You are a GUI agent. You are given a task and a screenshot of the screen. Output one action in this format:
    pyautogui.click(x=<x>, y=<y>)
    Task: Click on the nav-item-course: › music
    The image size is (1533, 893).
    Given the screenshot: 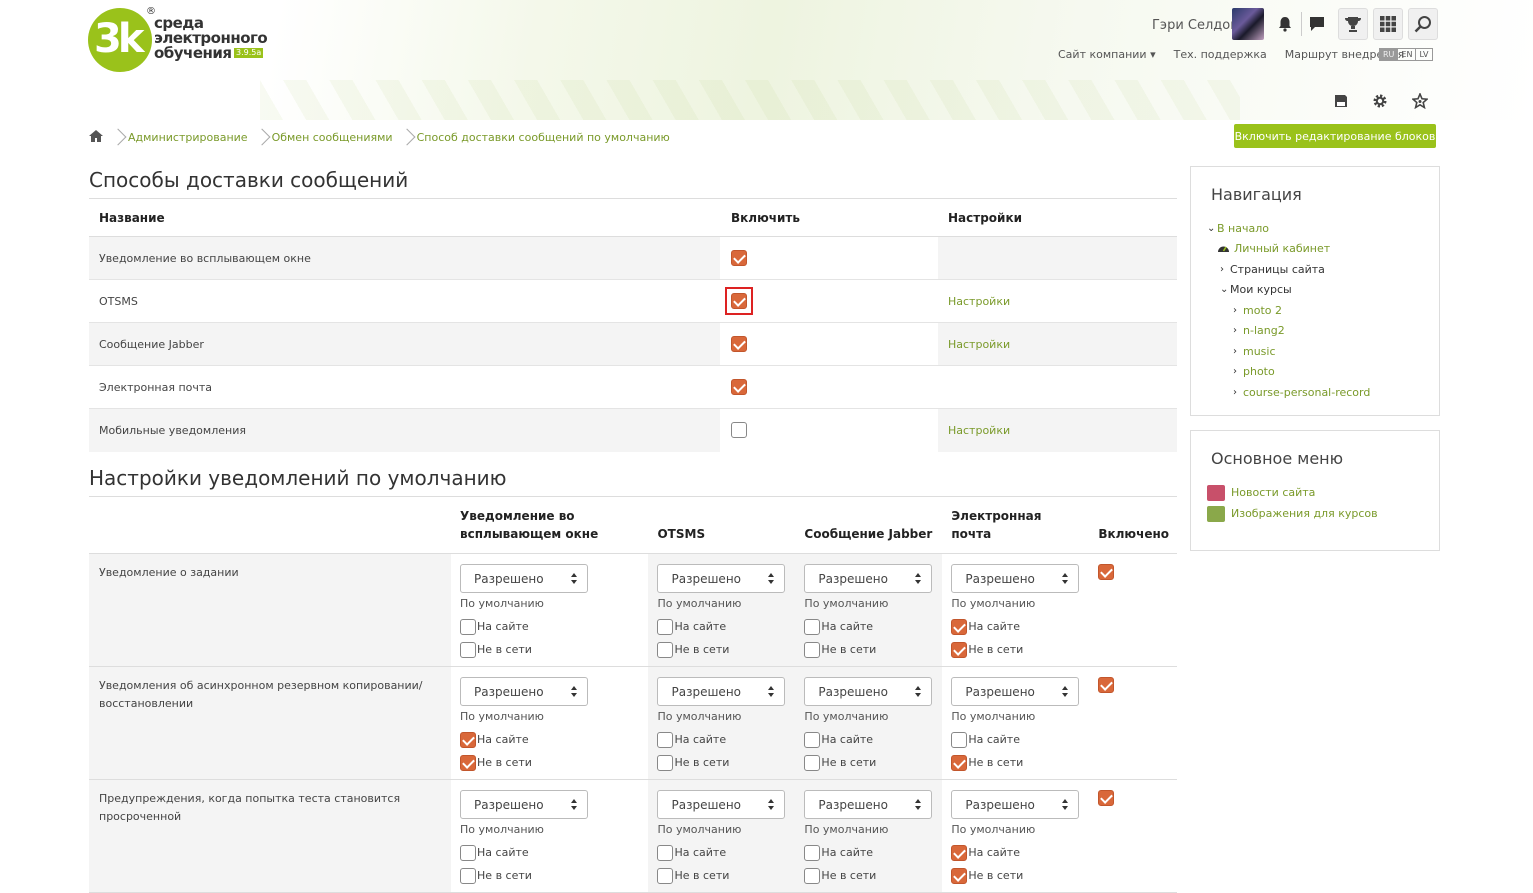 What is the action you would take?
    pyautogui.click(x=1336, y=351)
    